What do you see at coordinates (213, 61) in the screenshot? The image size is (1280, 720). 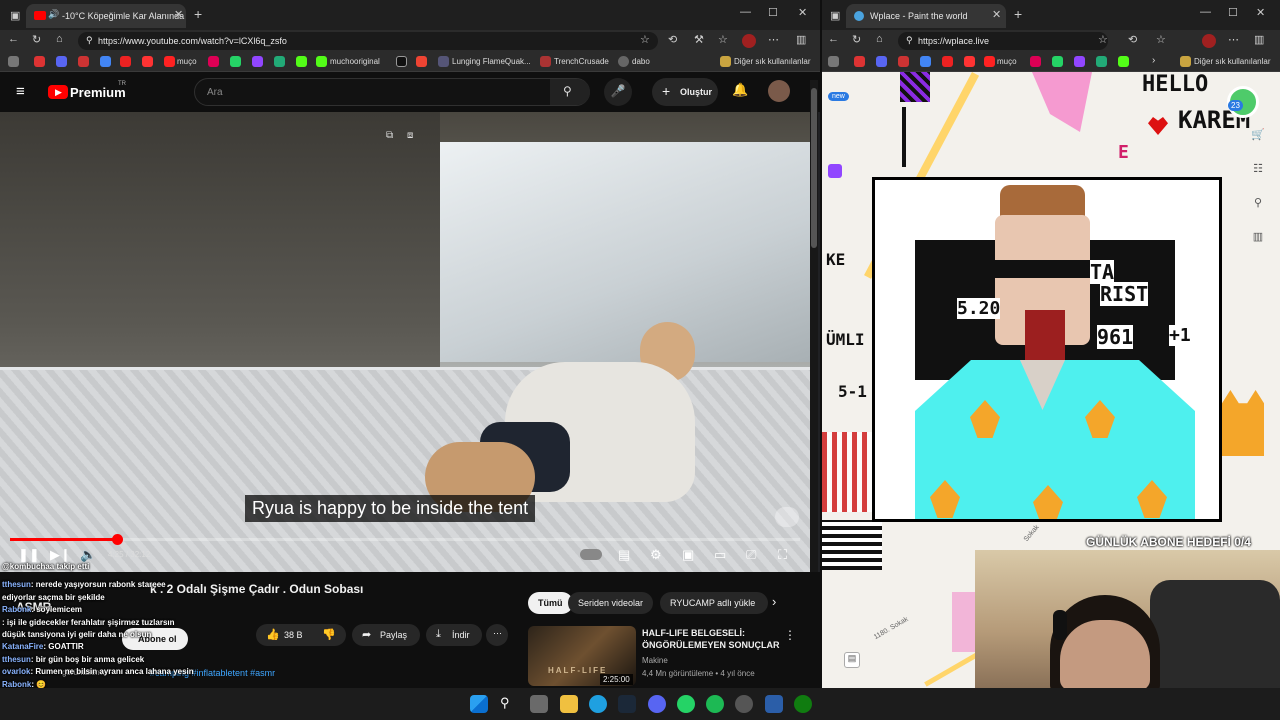 I see `instagram-icon` at bounding box center [213, 61].